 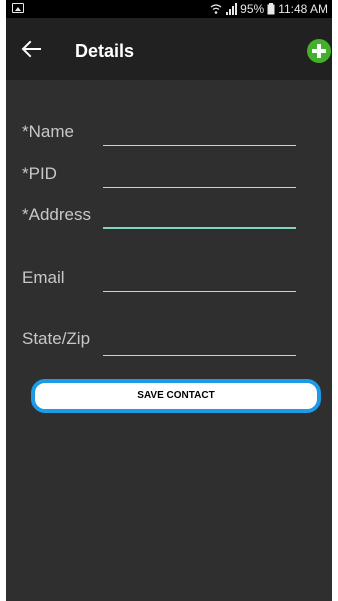 I want to click on status-indicators: 95% 11:48 AM, so click(x=269, y=9).